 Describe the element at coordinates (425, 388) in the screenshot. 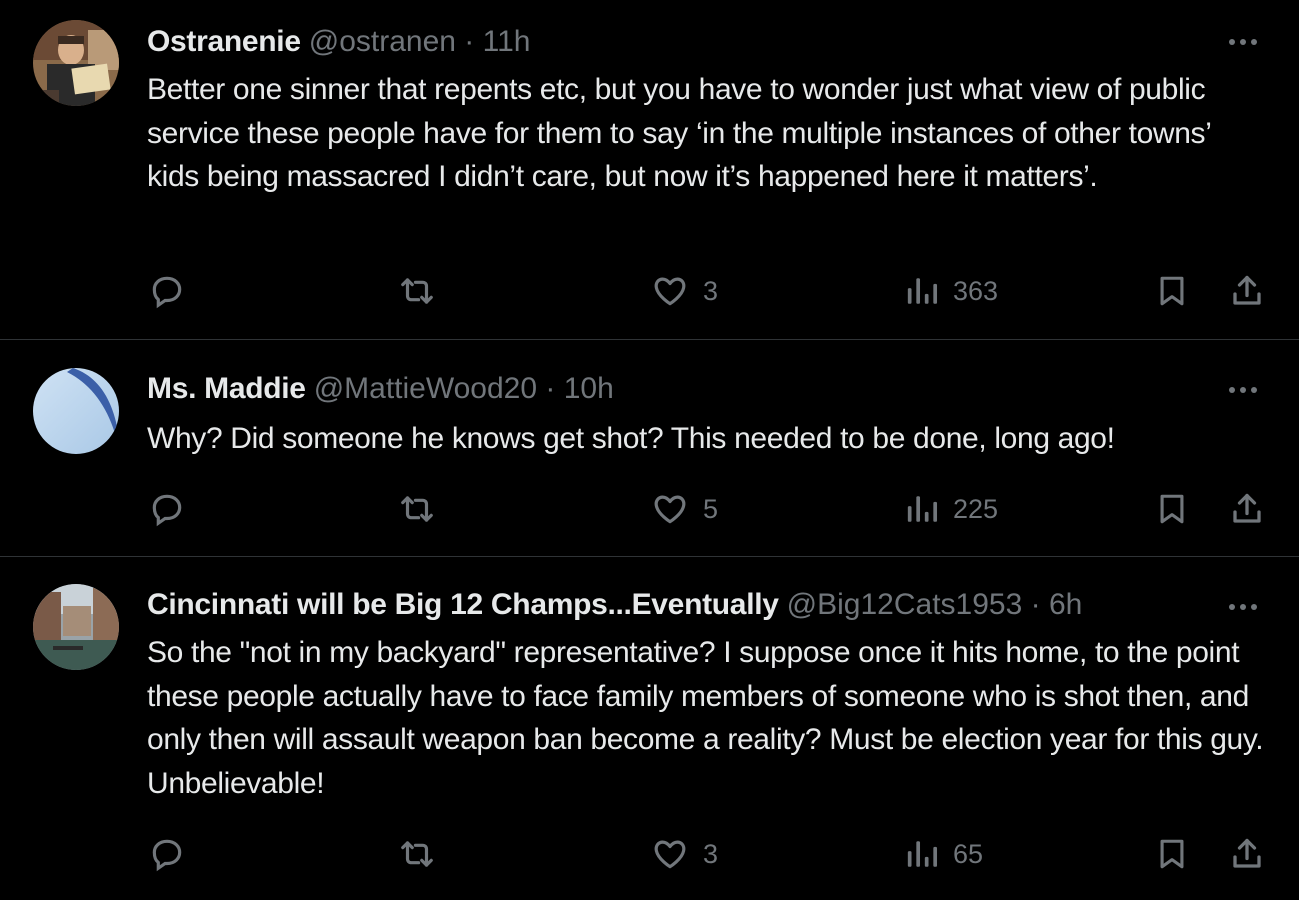

I see `user-handle: @MattieWood20` at that location.